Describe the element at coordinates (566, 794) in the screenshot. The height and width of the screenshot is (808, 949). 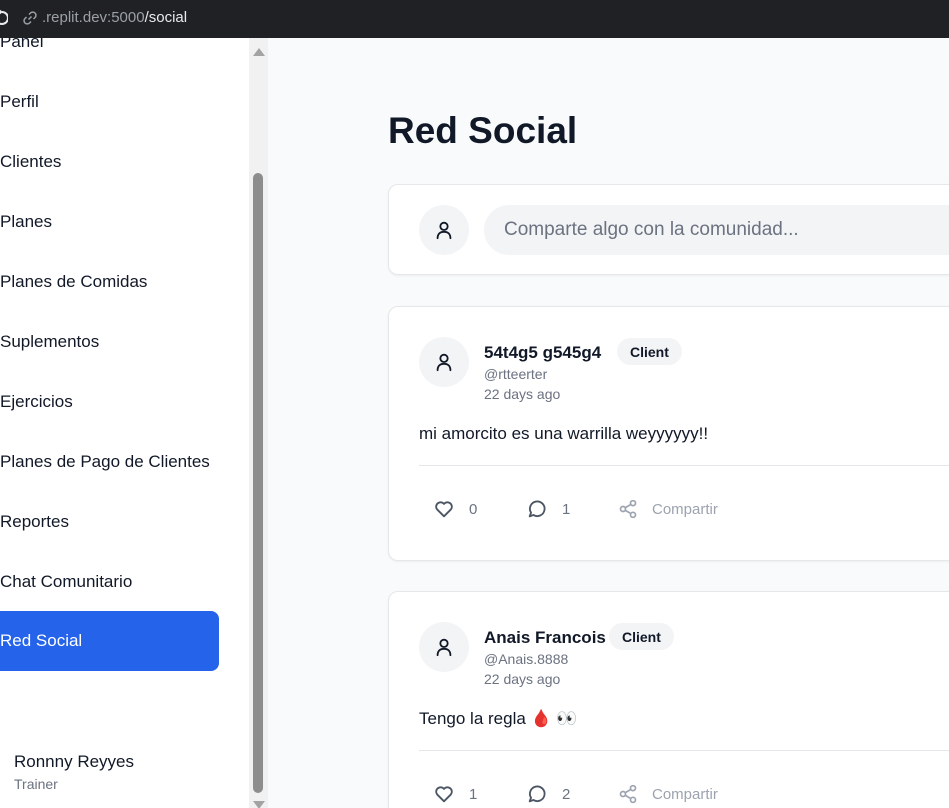
I see `comment-count: 2` at that location.